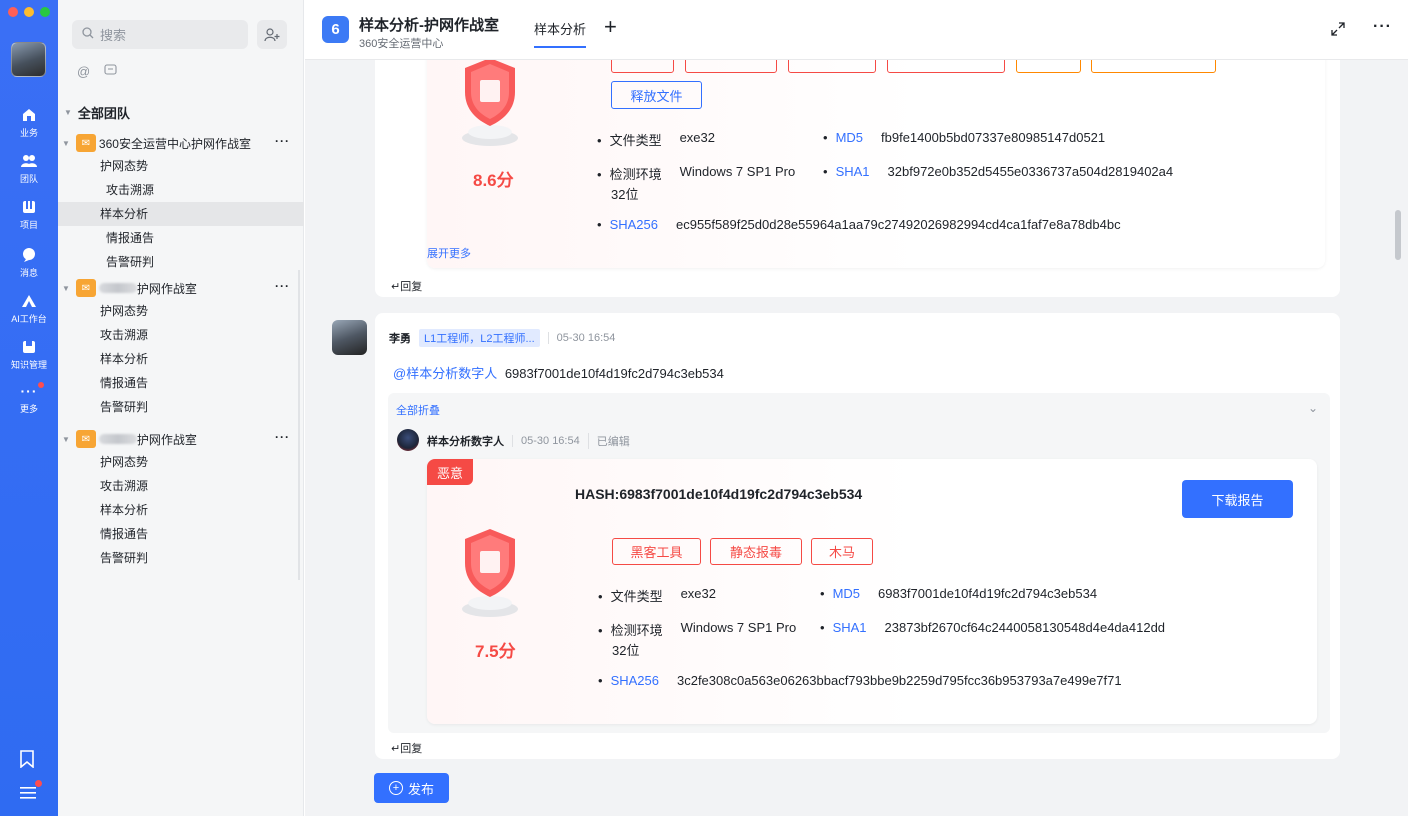 This screenshot has width=1408, height=816. Describe the element at coordinates (429, 25) in the screenshot. I see `channel-title: 样本分析-护网作战室` at that location.